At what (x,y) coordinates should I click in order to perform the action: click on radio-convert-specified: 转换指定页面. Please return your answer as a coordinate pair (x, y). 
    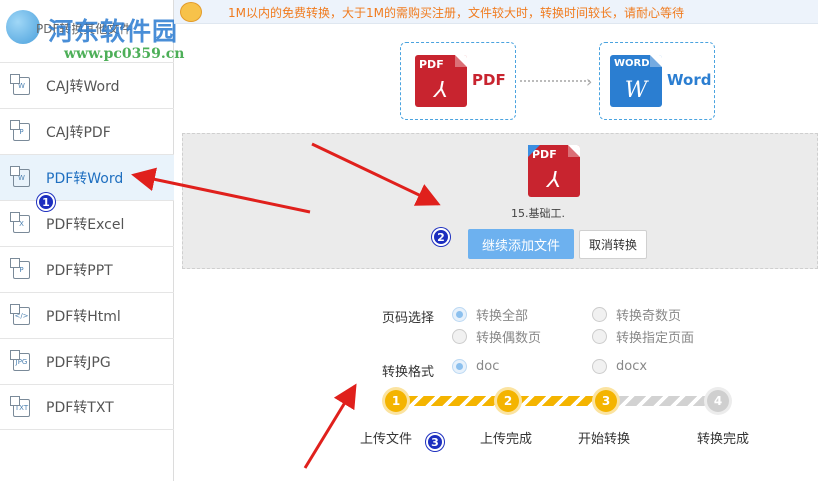
    Looking at the image, I should click on (643, 336).